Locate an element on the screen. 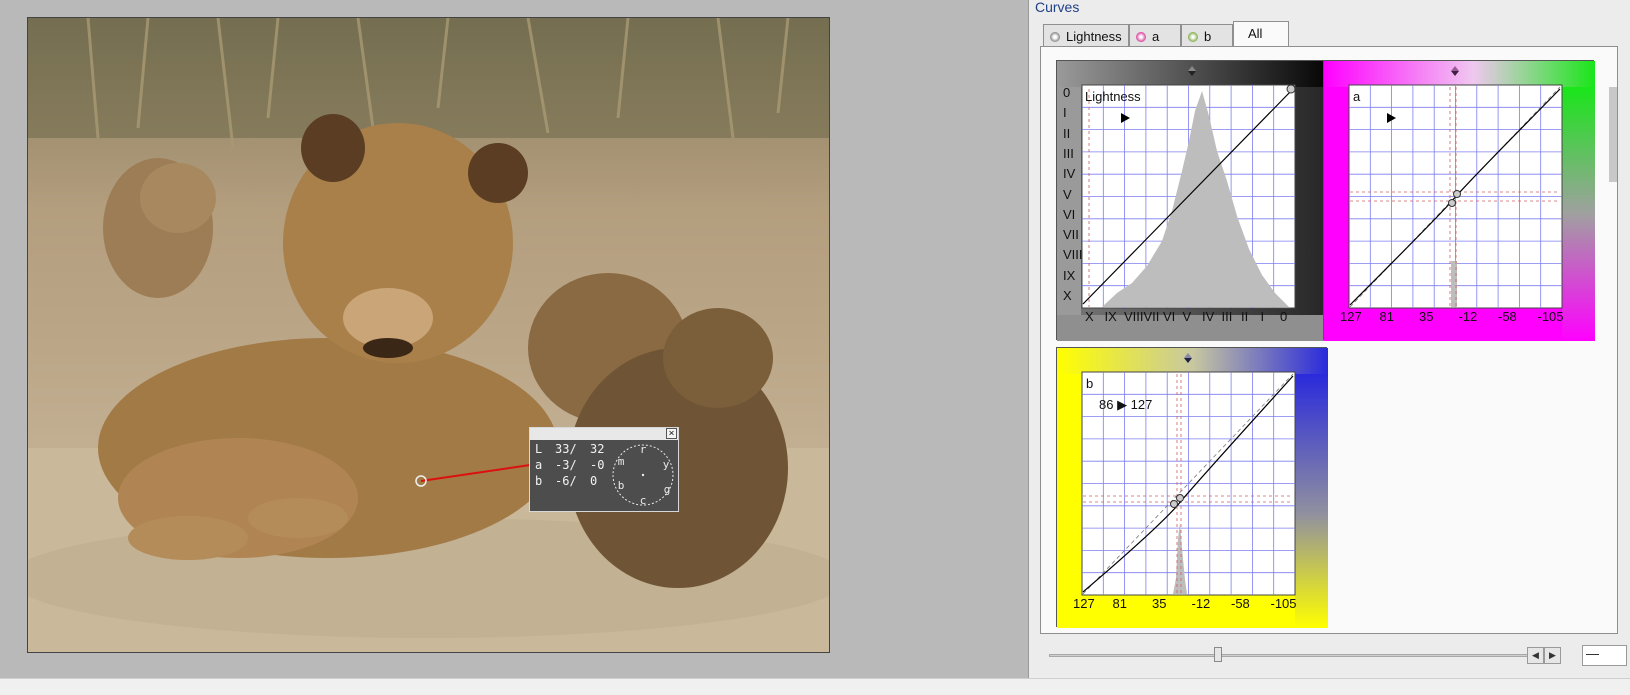  probe-before-value: 33/ is located at coordinates (566, 449).